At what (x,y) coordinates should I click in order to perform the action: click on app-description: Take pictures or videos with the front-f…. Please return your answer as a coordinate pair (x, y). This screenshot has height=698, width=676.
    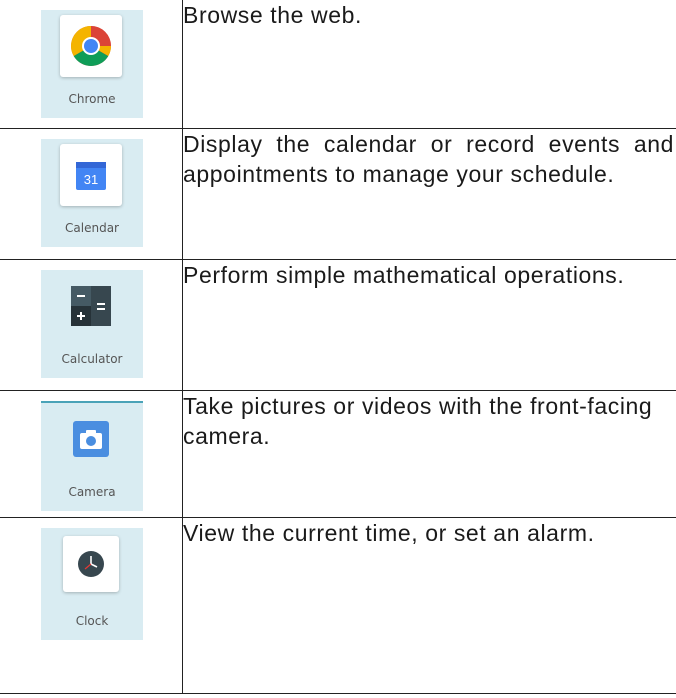
    Looking at the image, I should click on (418, 421).